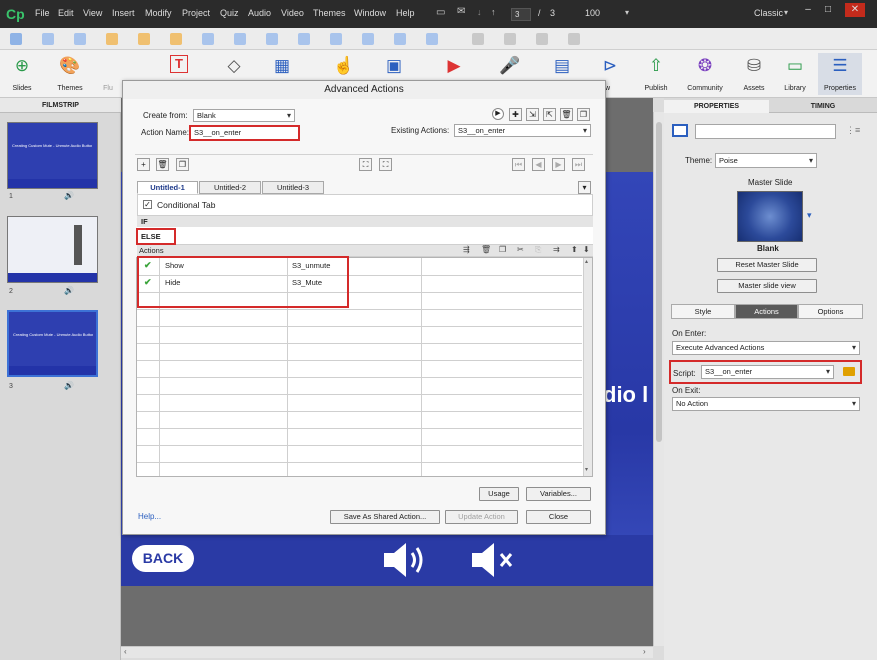 The height and width of the screenshot is (660, 877). What do you see at coordinates (368, 39) in the screenshot?
I see `center-h-icon` at bounding box center [368, 39].